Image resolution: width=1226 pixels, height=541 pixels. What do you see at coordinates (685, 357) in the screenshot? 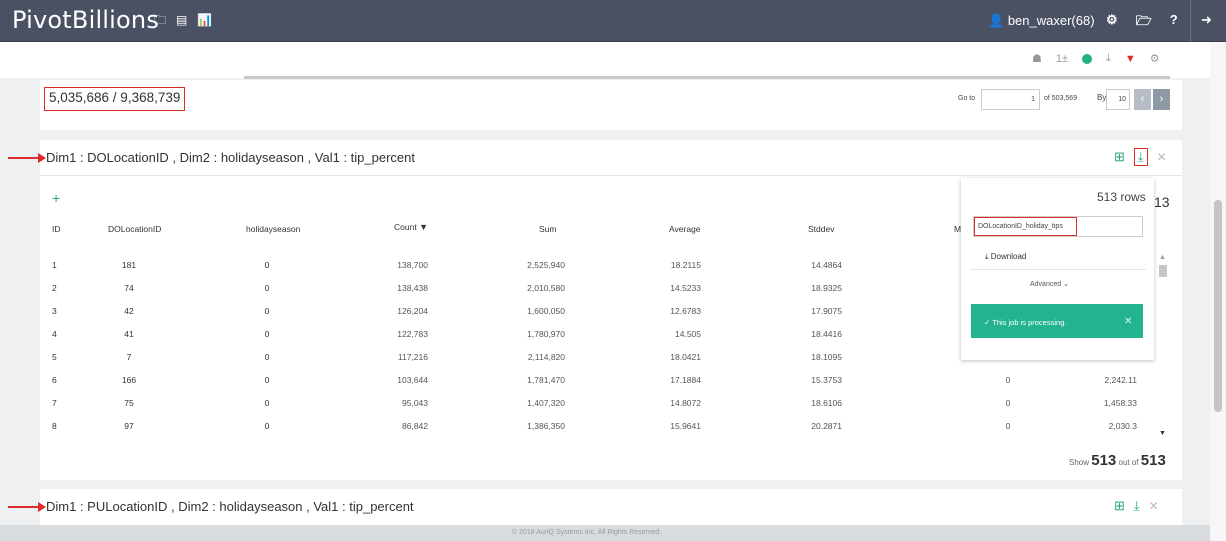
I see `table-cell: 18.0421` at bounding box center [685, 357].